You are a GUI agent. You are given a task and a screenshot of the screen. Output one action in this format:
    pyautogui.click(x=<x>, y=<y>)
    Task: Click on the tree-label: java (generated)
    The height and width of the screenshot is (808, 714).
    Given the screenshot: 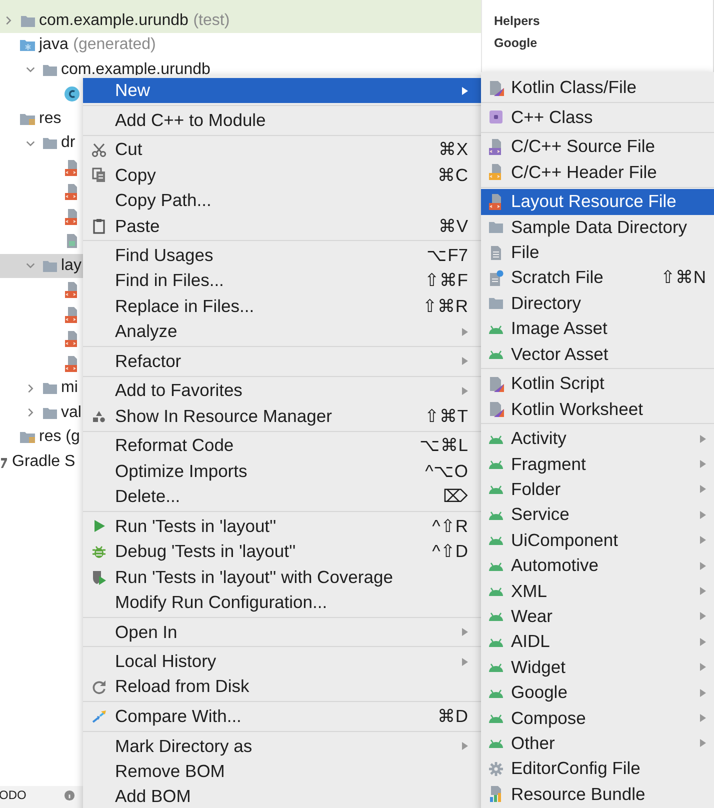 What is the action you would take?
    pyautogui.click(x=97, y=45)
    